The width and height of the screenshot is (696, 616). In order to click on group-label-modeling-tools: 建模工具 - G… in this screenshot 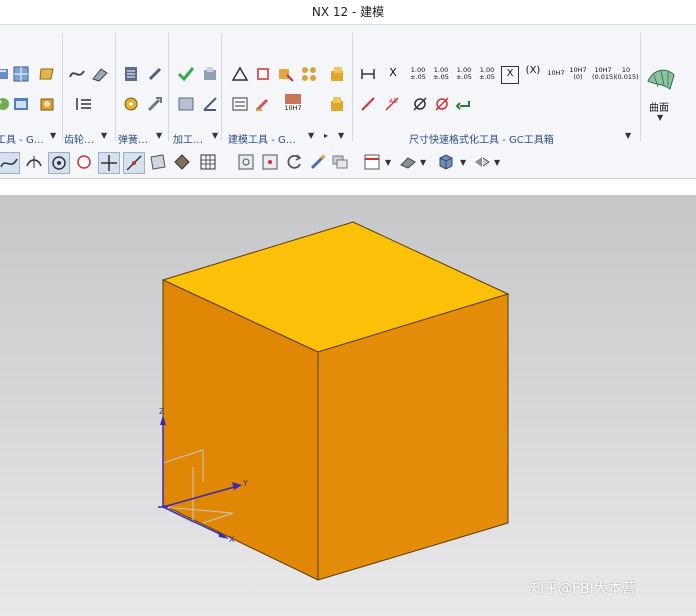, I will do `click(262, 138)`.